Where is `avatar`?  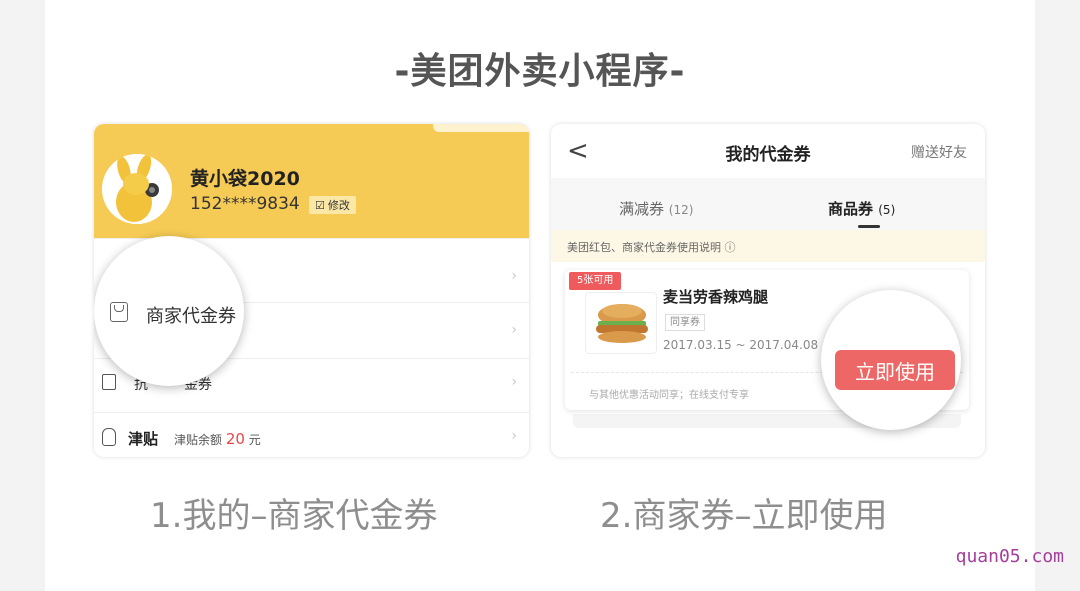
avatar is located at coordinates (137, 189).